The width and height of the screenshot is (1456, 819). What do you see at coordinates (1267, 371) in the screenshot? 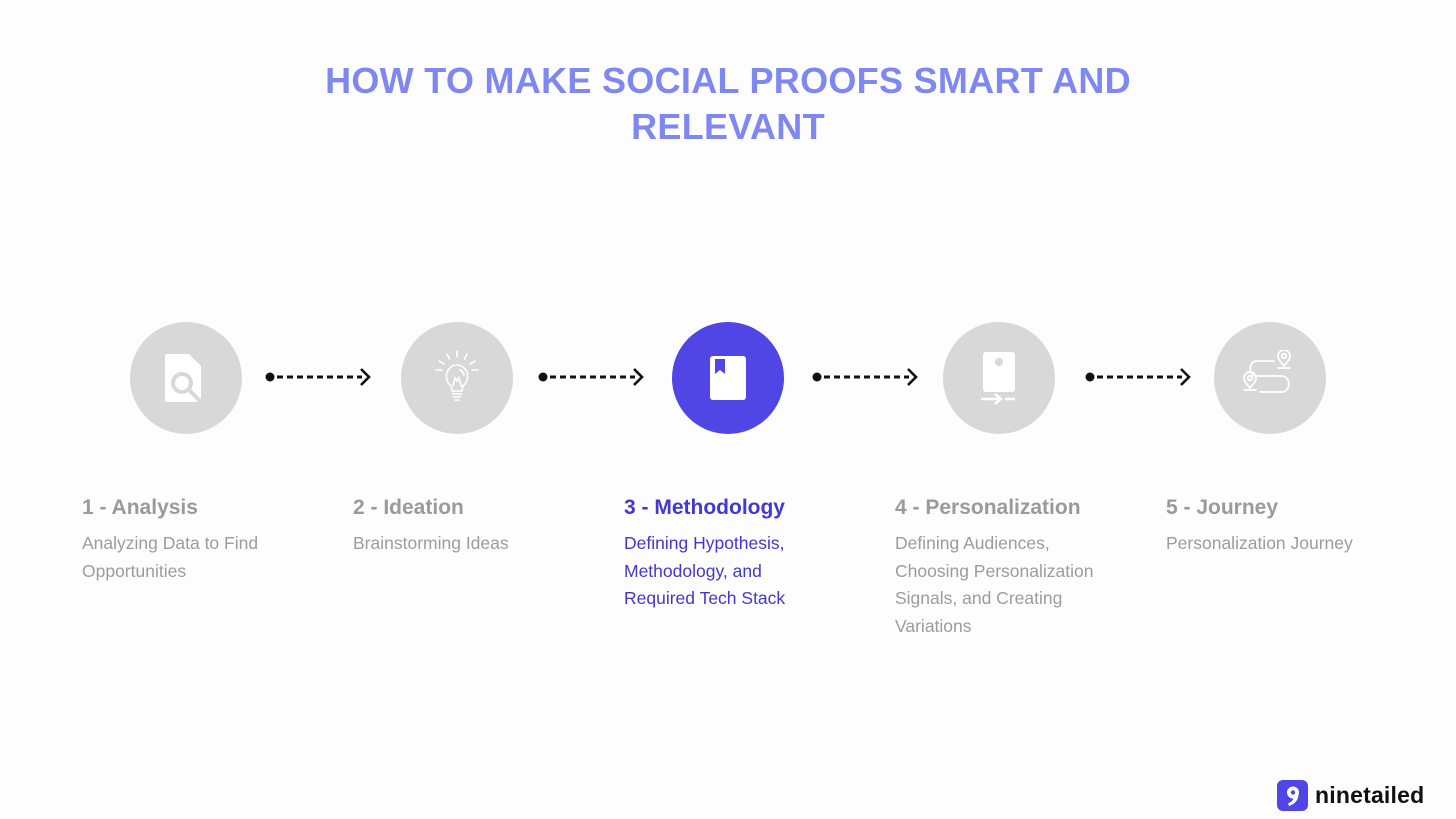
I see `route-map-icon` at bounding box center [1267, 371].